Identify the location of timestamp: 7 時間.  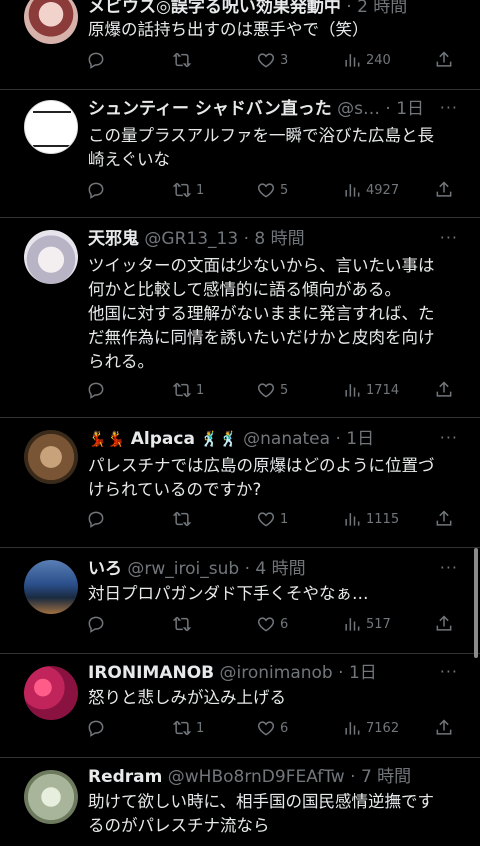
(386, 777).